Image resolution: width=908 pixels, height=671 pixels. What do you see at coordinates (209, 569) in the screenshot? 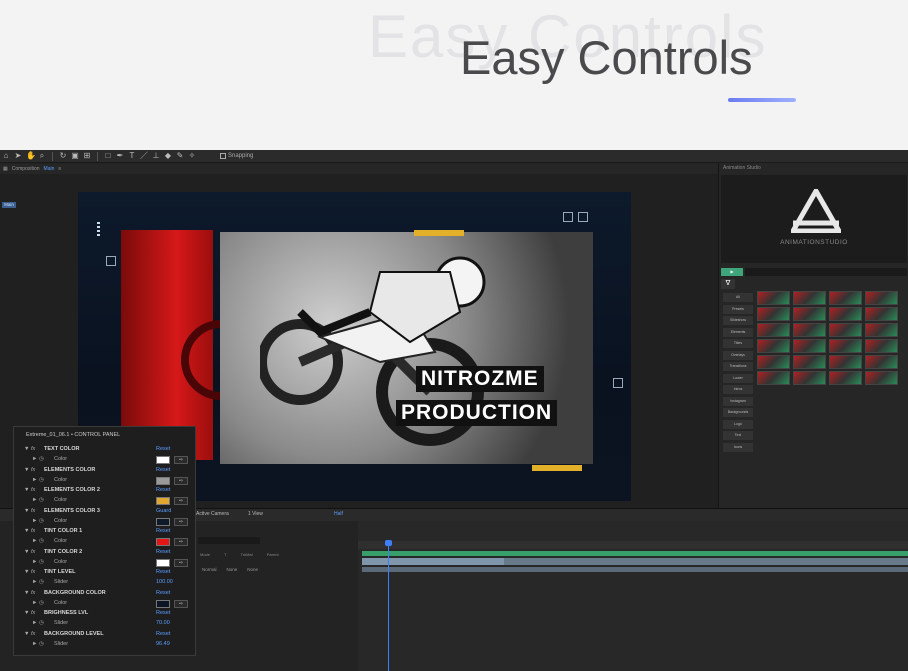
I see `layer-mode: Normal` at bounding box center [209, 569].